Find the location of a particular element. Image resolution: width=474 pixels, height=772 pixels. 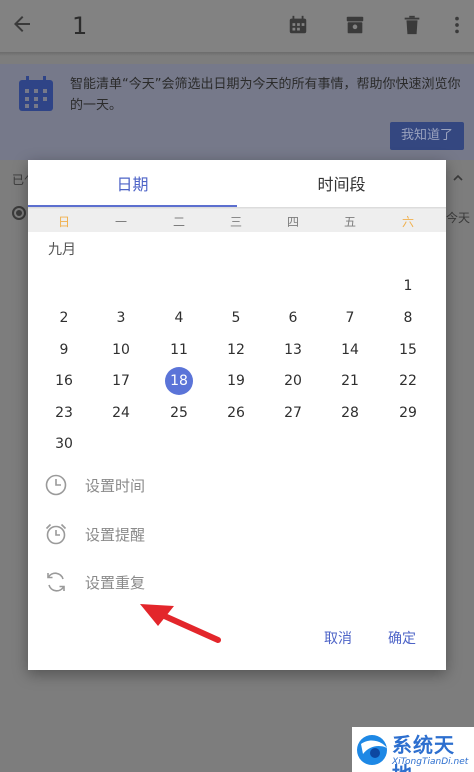

chevron-up-icon is located at coordinates (458, 178).